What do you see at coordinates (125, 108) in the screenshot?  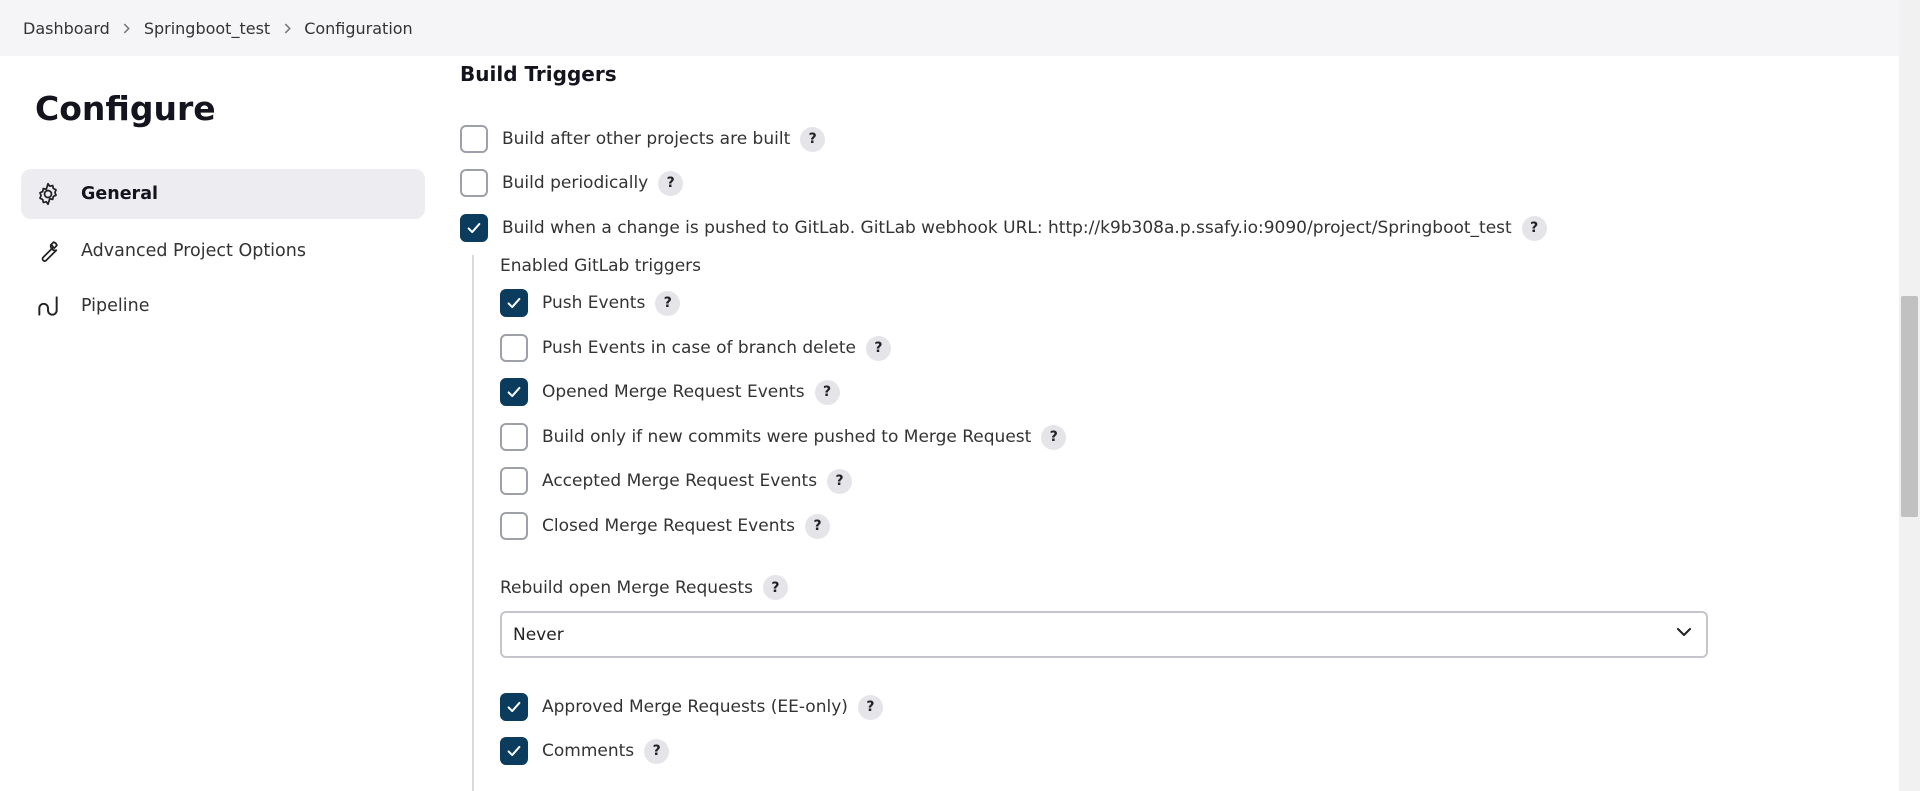 I see `page-title: Configure` at bounding box center [125, 108].